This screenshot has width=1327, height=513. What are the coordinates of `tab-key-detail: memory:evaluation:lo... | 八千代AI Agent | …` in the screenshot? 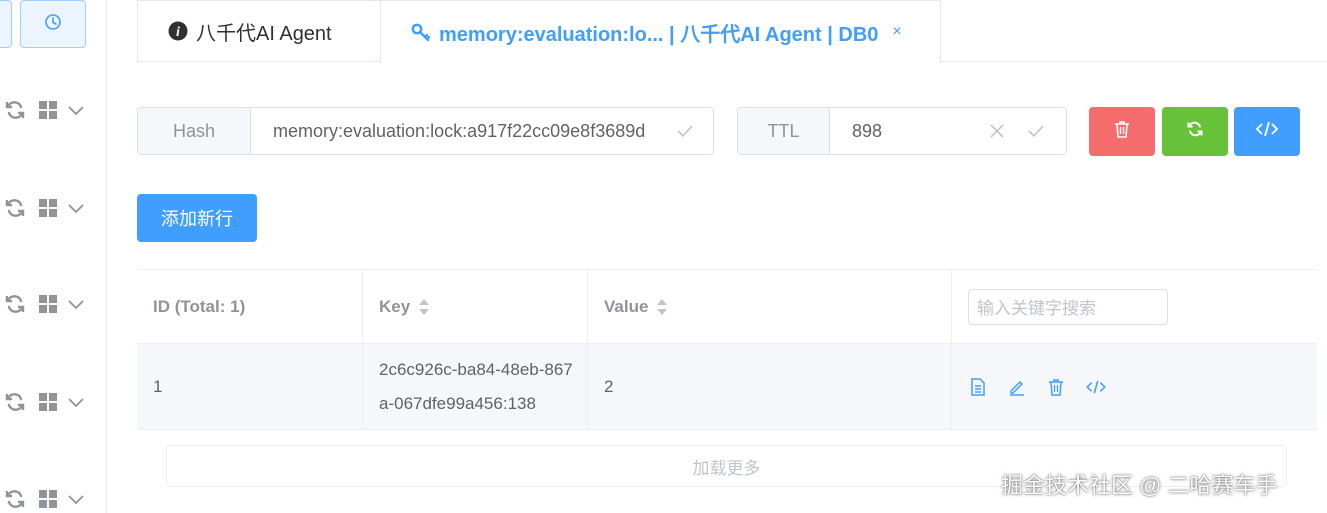 It's located at (660, 31).